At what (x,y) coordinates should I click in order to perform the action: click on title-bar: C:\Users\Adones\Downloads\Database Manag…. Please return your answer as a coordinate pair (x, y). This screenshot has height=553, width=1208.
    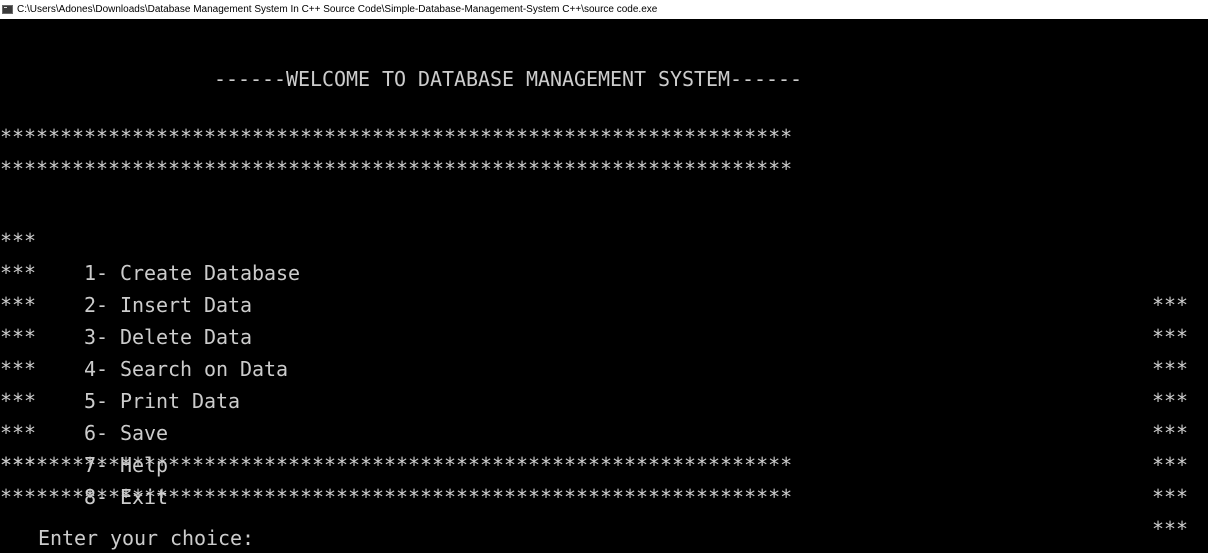
    Looking at the image, I should click on (604, 9).